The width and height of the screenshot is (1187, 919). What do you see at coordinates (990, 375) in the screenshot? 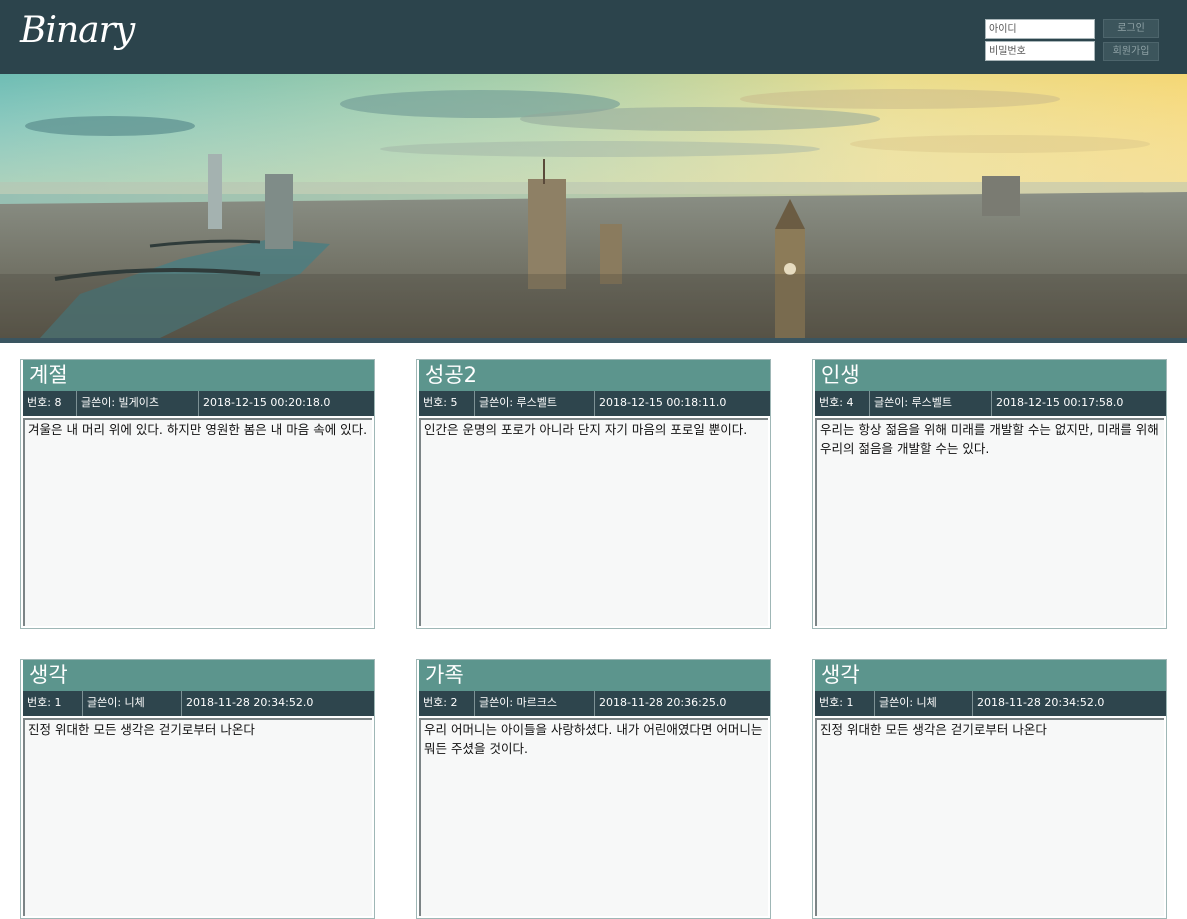
I see `post-title: 인생` at bounding box center [990, 375].